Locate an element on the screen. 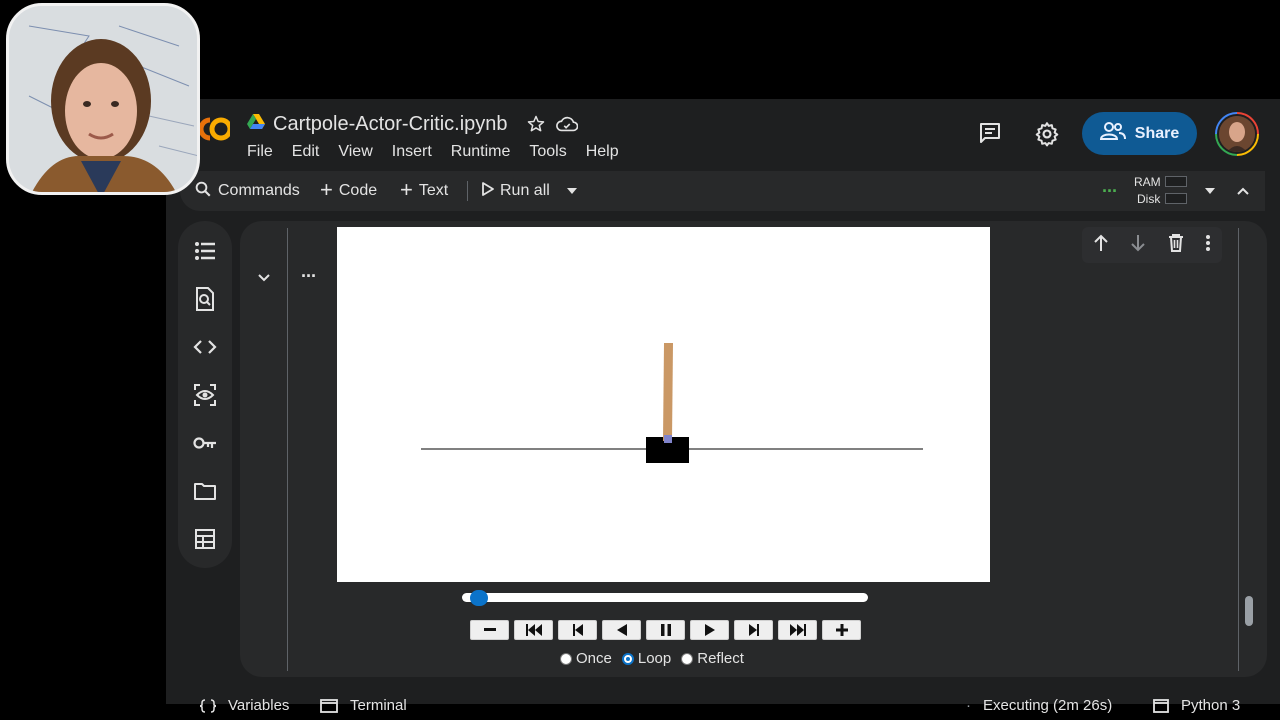 The image size is (1280, 720). avatar-image is located at coordinates (1237, 134).